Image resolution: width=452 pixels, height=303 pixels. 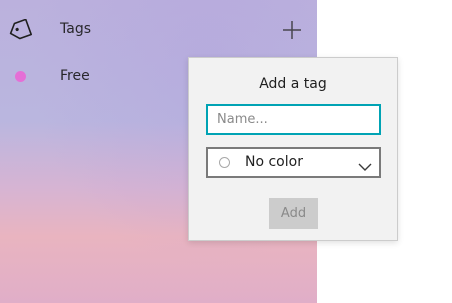 What do you see at coordinates (293, 213) in the screenshot?
I see `add-button: Add` at bounding box center [293, 213].